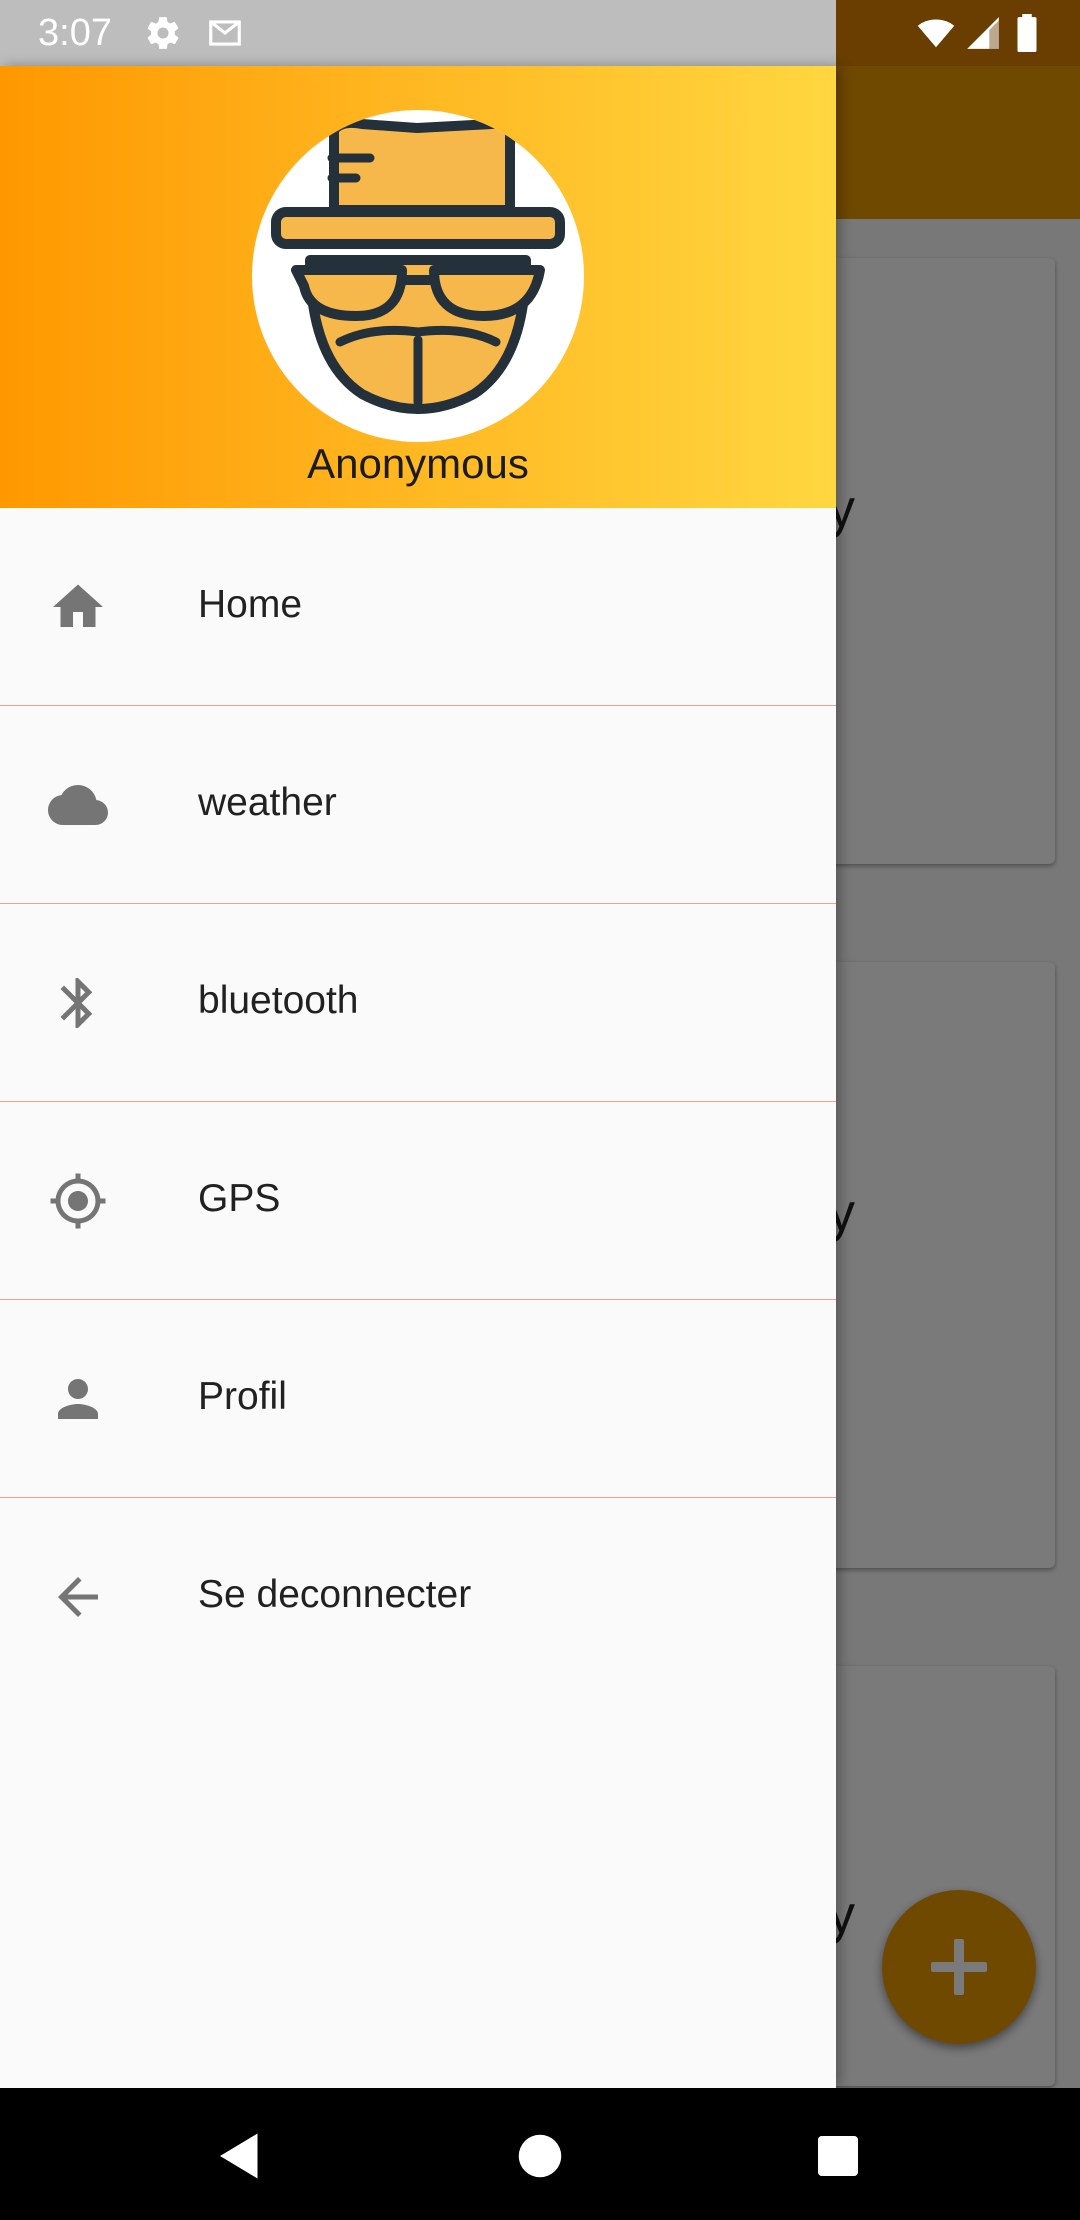  Describe the element at coordinates (225, 33) in the screenshot. I see `mail-icon` at that location.